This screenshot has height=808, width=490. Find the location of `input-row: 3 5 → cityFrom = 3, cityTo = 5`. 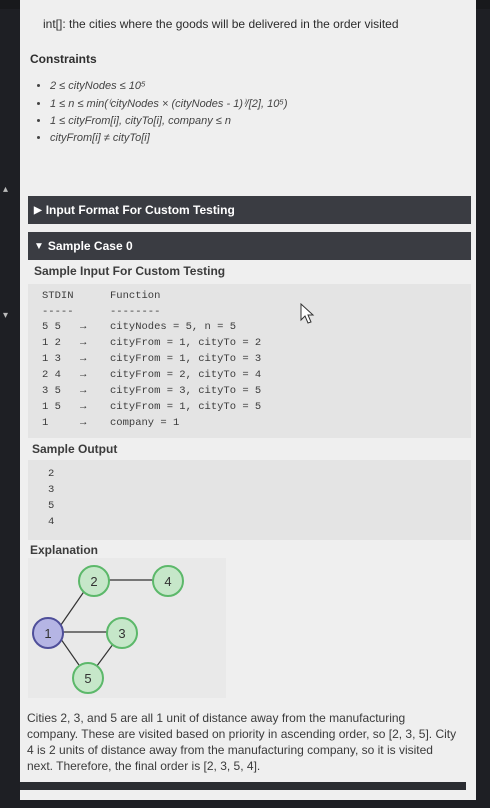

input-row: 3 5 → cityFrom = 3, cityTo = 5 is located at coordinates (152, 391).